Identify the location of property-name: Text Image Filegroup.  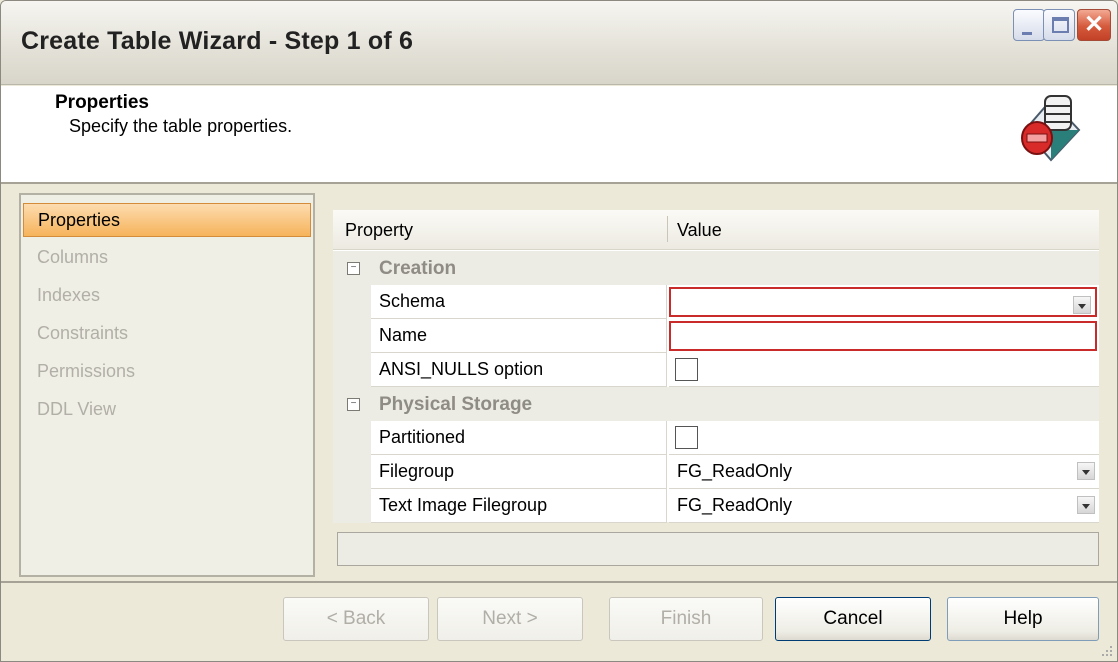
(519, 506).